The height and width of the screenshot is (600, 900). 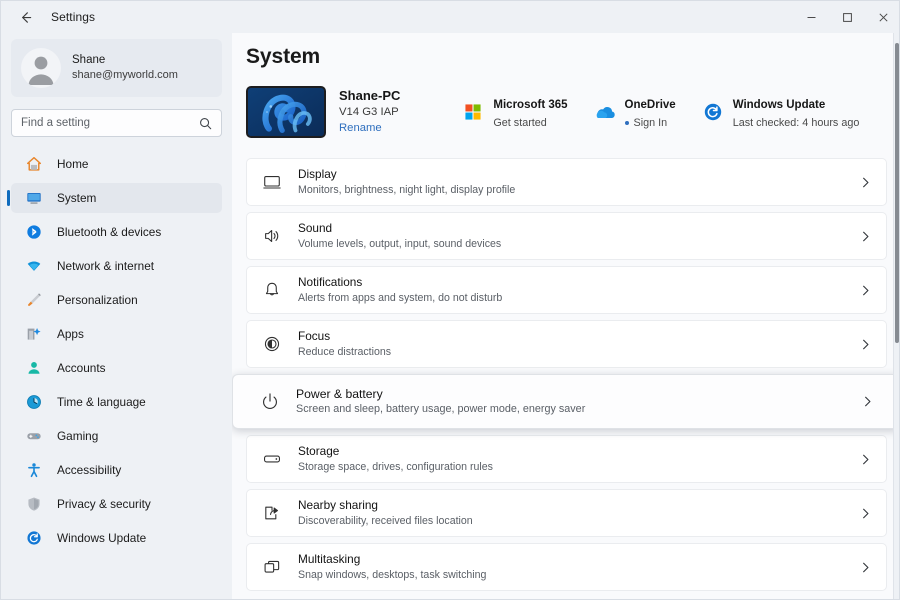 I want to click on nearby-share-icon, so click(x=272, y=513).